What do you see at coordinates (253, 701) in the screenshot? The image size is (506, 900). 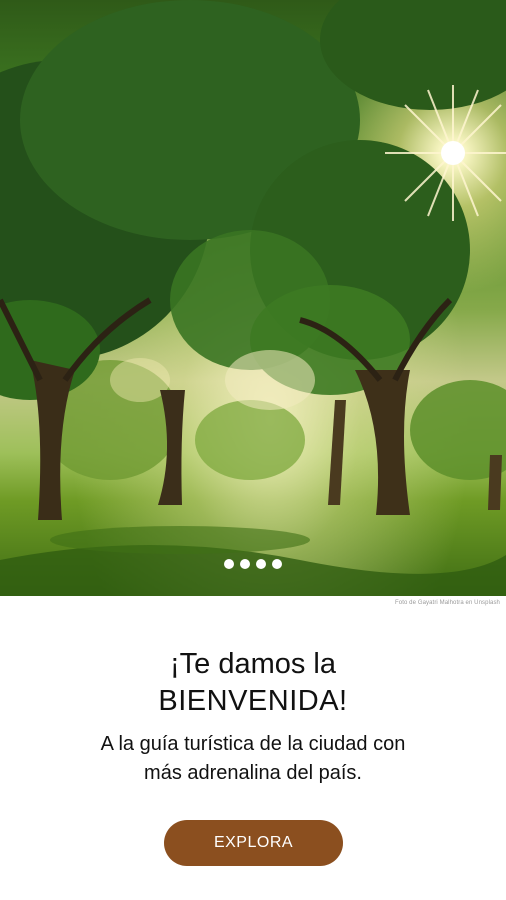 I see `welcome-title-line2: BIENVENIDA!` at bounding box center [253, 701].